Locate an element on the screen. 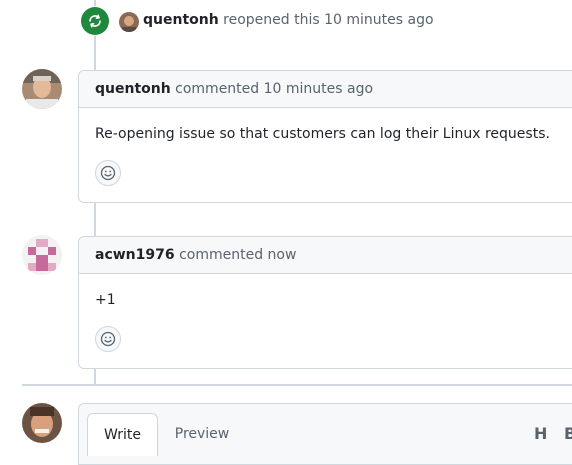 The width and height of the screenshot is (572, 465). bold-button: B is located at coordinates (568, 433).